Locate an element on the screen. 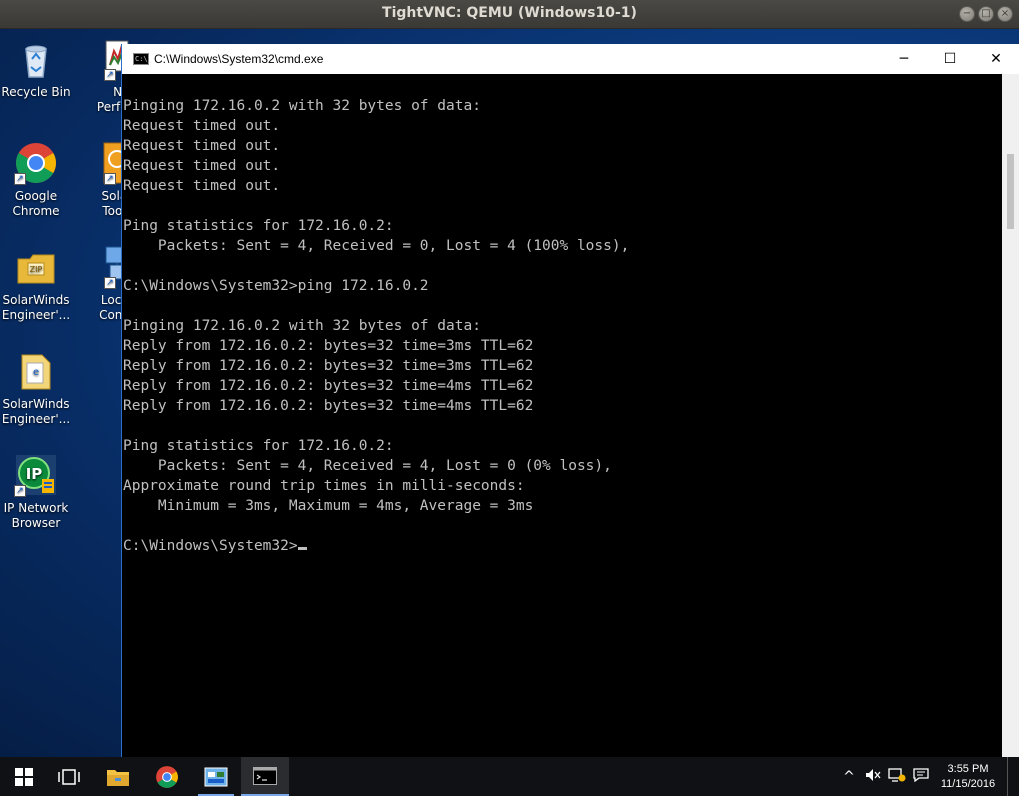  vnc-title-bar: TightVNC: QEMU (Windows10-1) − □ × is located at coordinates (509, 14).